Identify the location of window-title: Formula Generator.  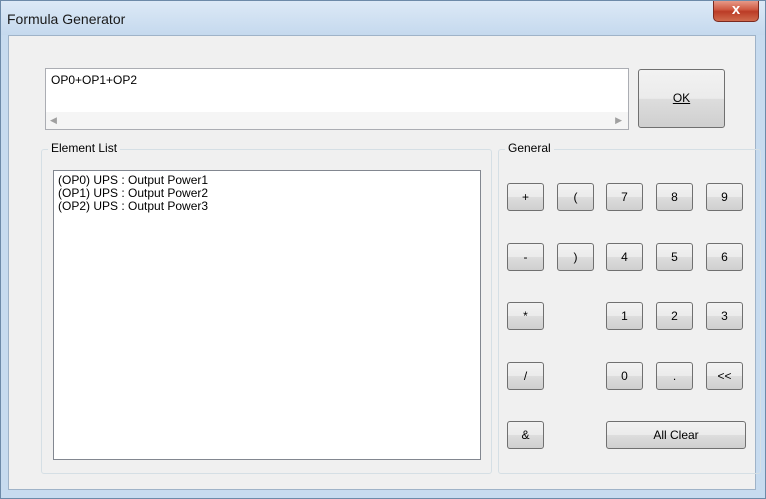
(66, 19).